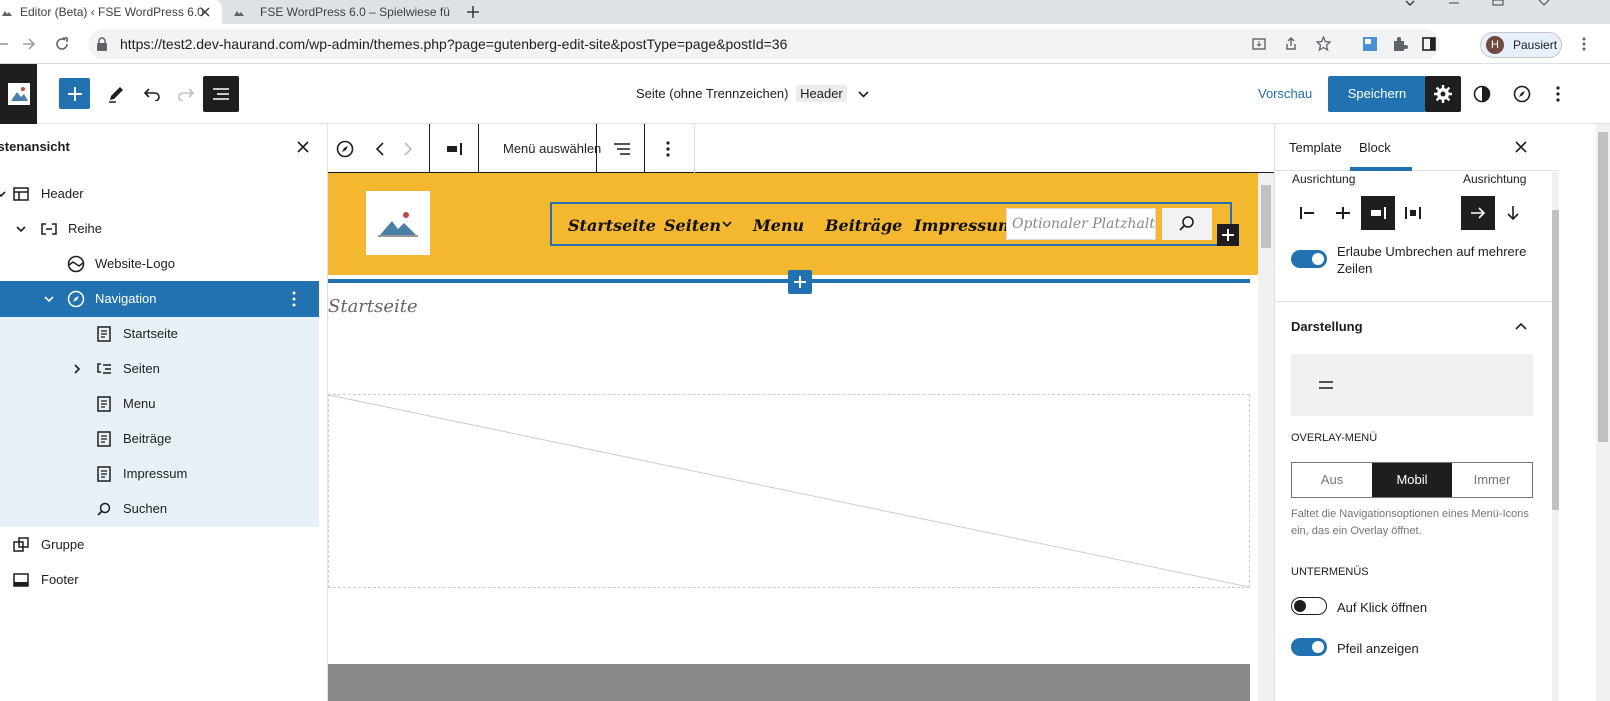 This screenshot has height=701, width=1610. I want to click on site-icon-button, so click(18, 94).